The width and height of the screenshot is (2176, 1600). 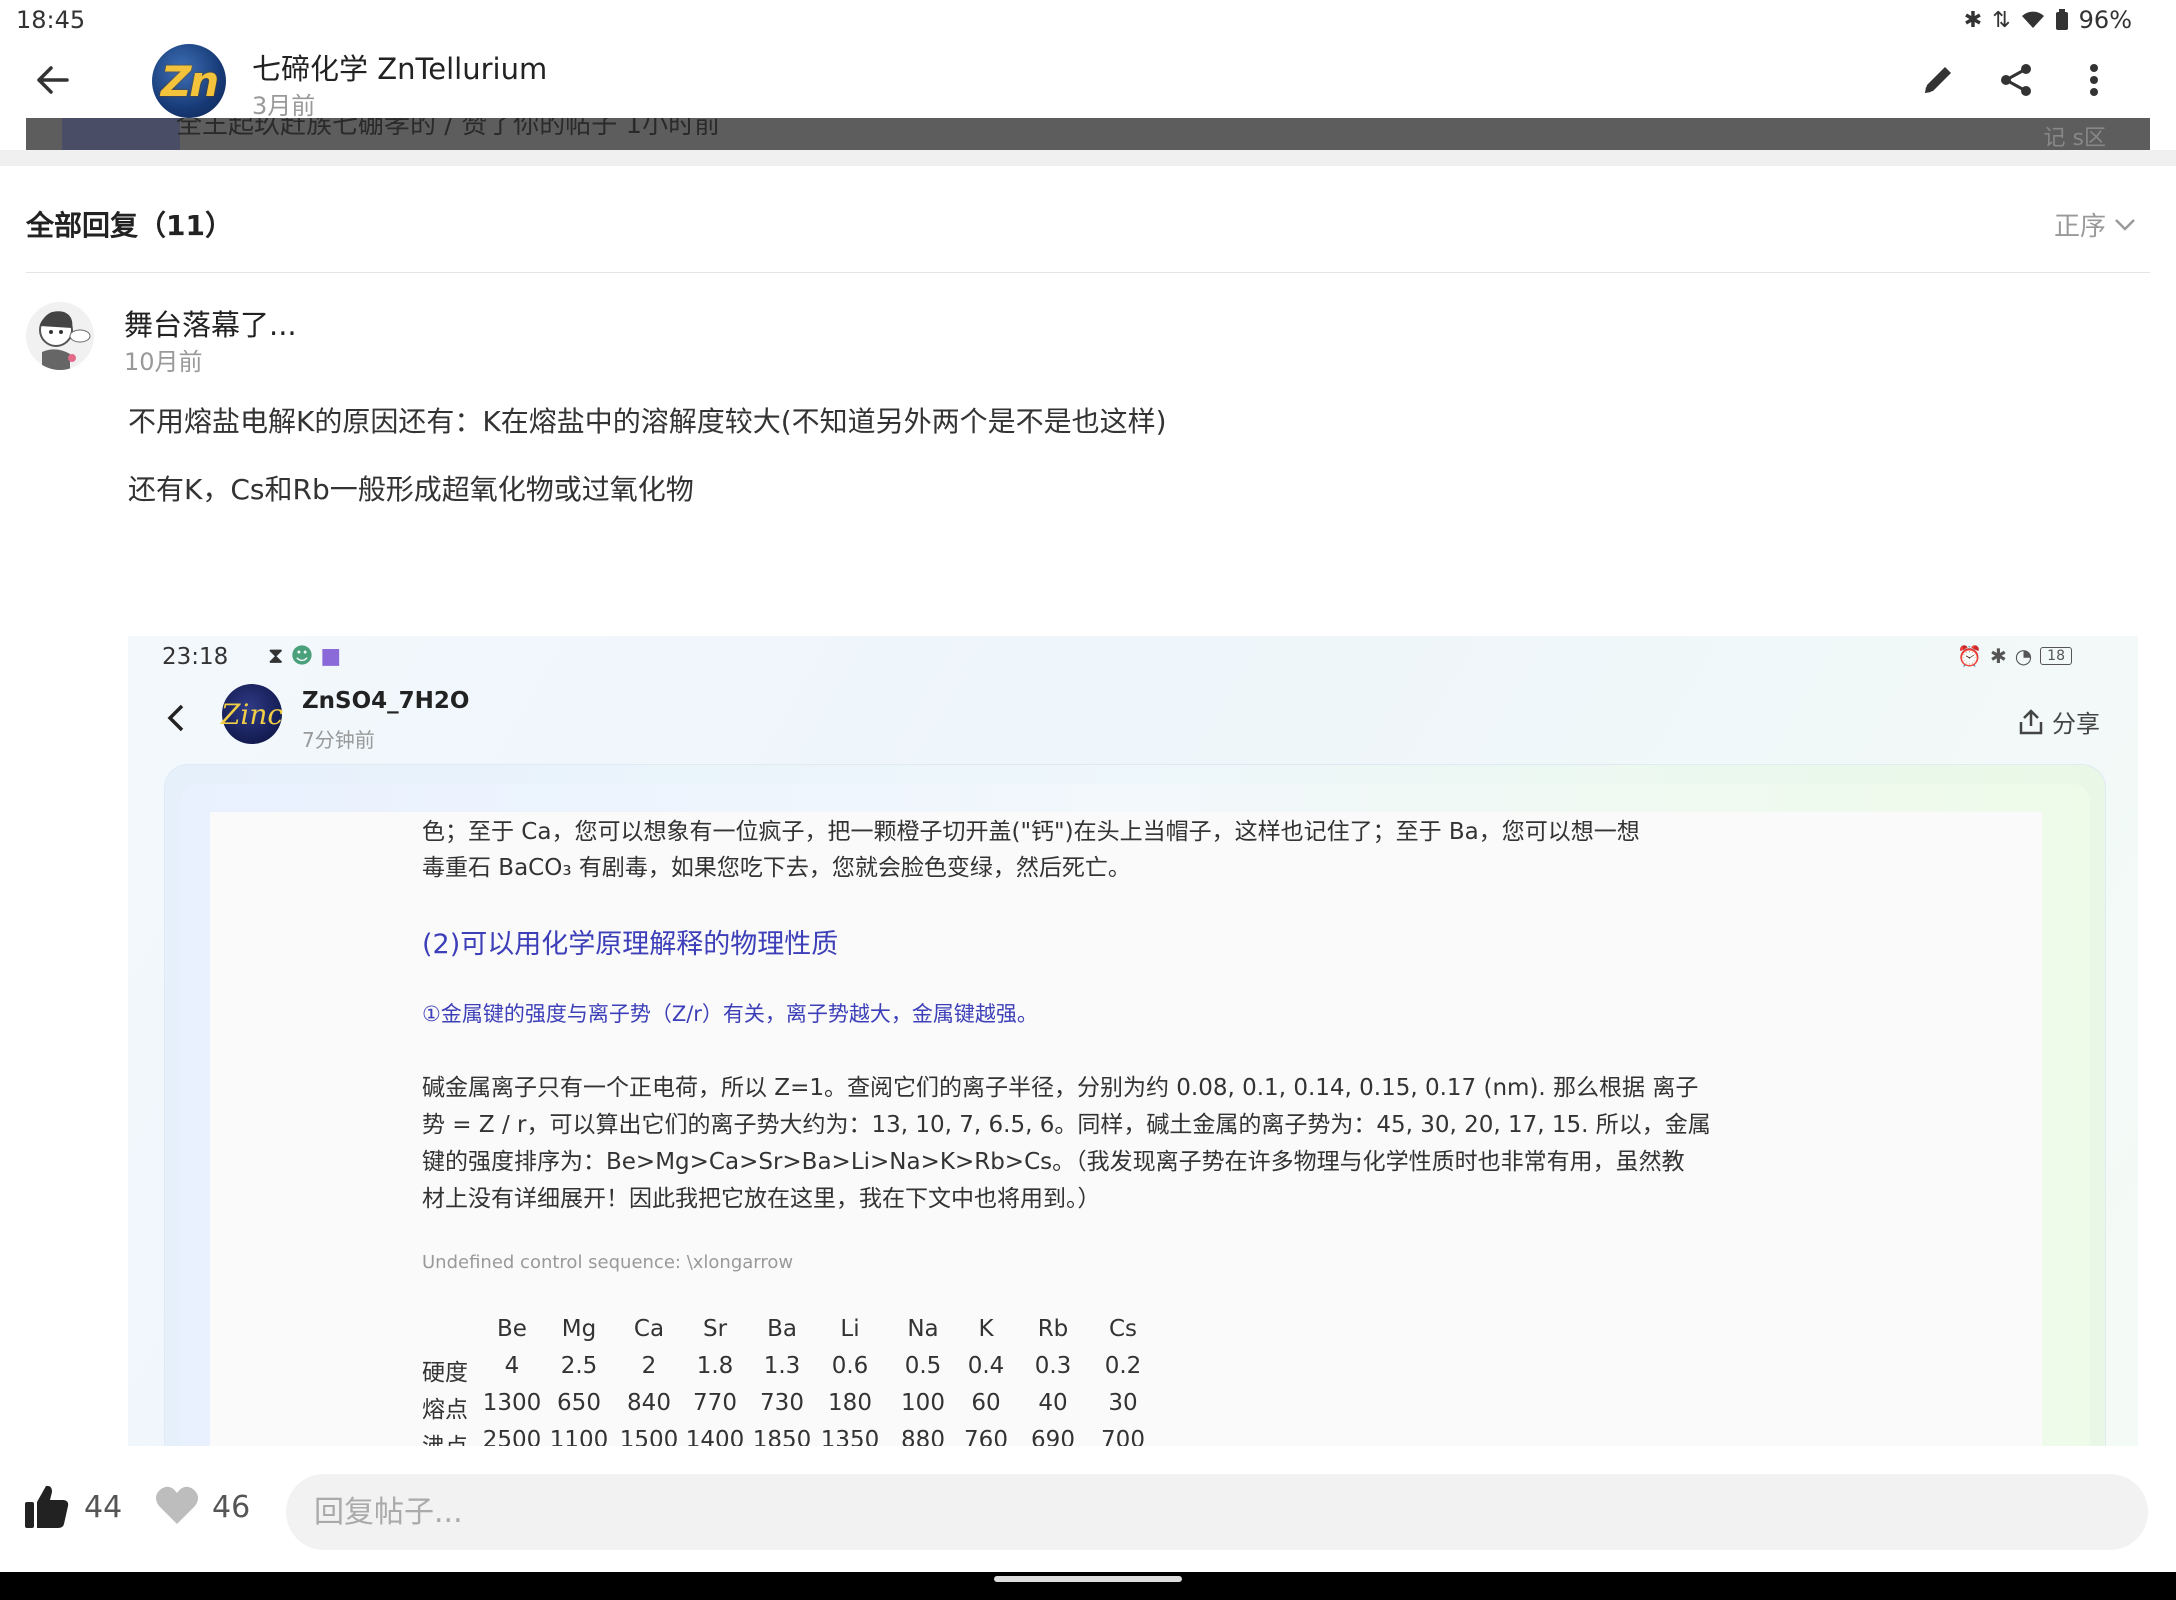 I want to click on table-cell: 690, so click(x=1053, y=1436).